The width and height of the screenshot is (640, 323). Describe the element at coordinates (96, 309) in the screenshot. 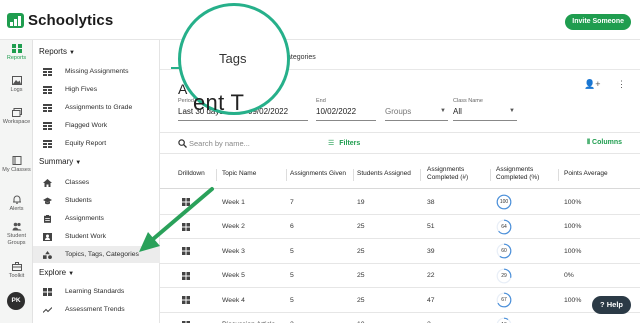

I see `nav-item-assessment-trends: Assessment Trends` at that location.